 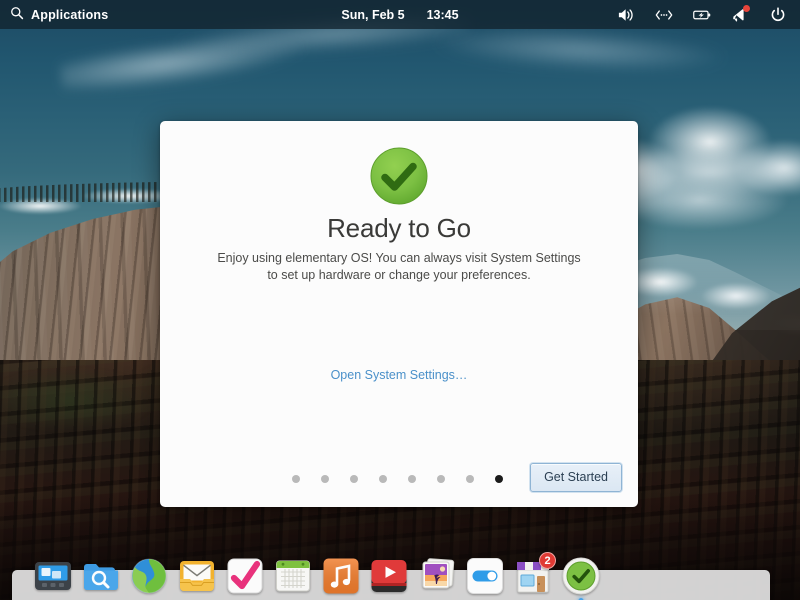 What do you see at coordinates (576, 477) in the screenshot?
I see `get-started-button: Get Started` at bounding box center [576, 477].